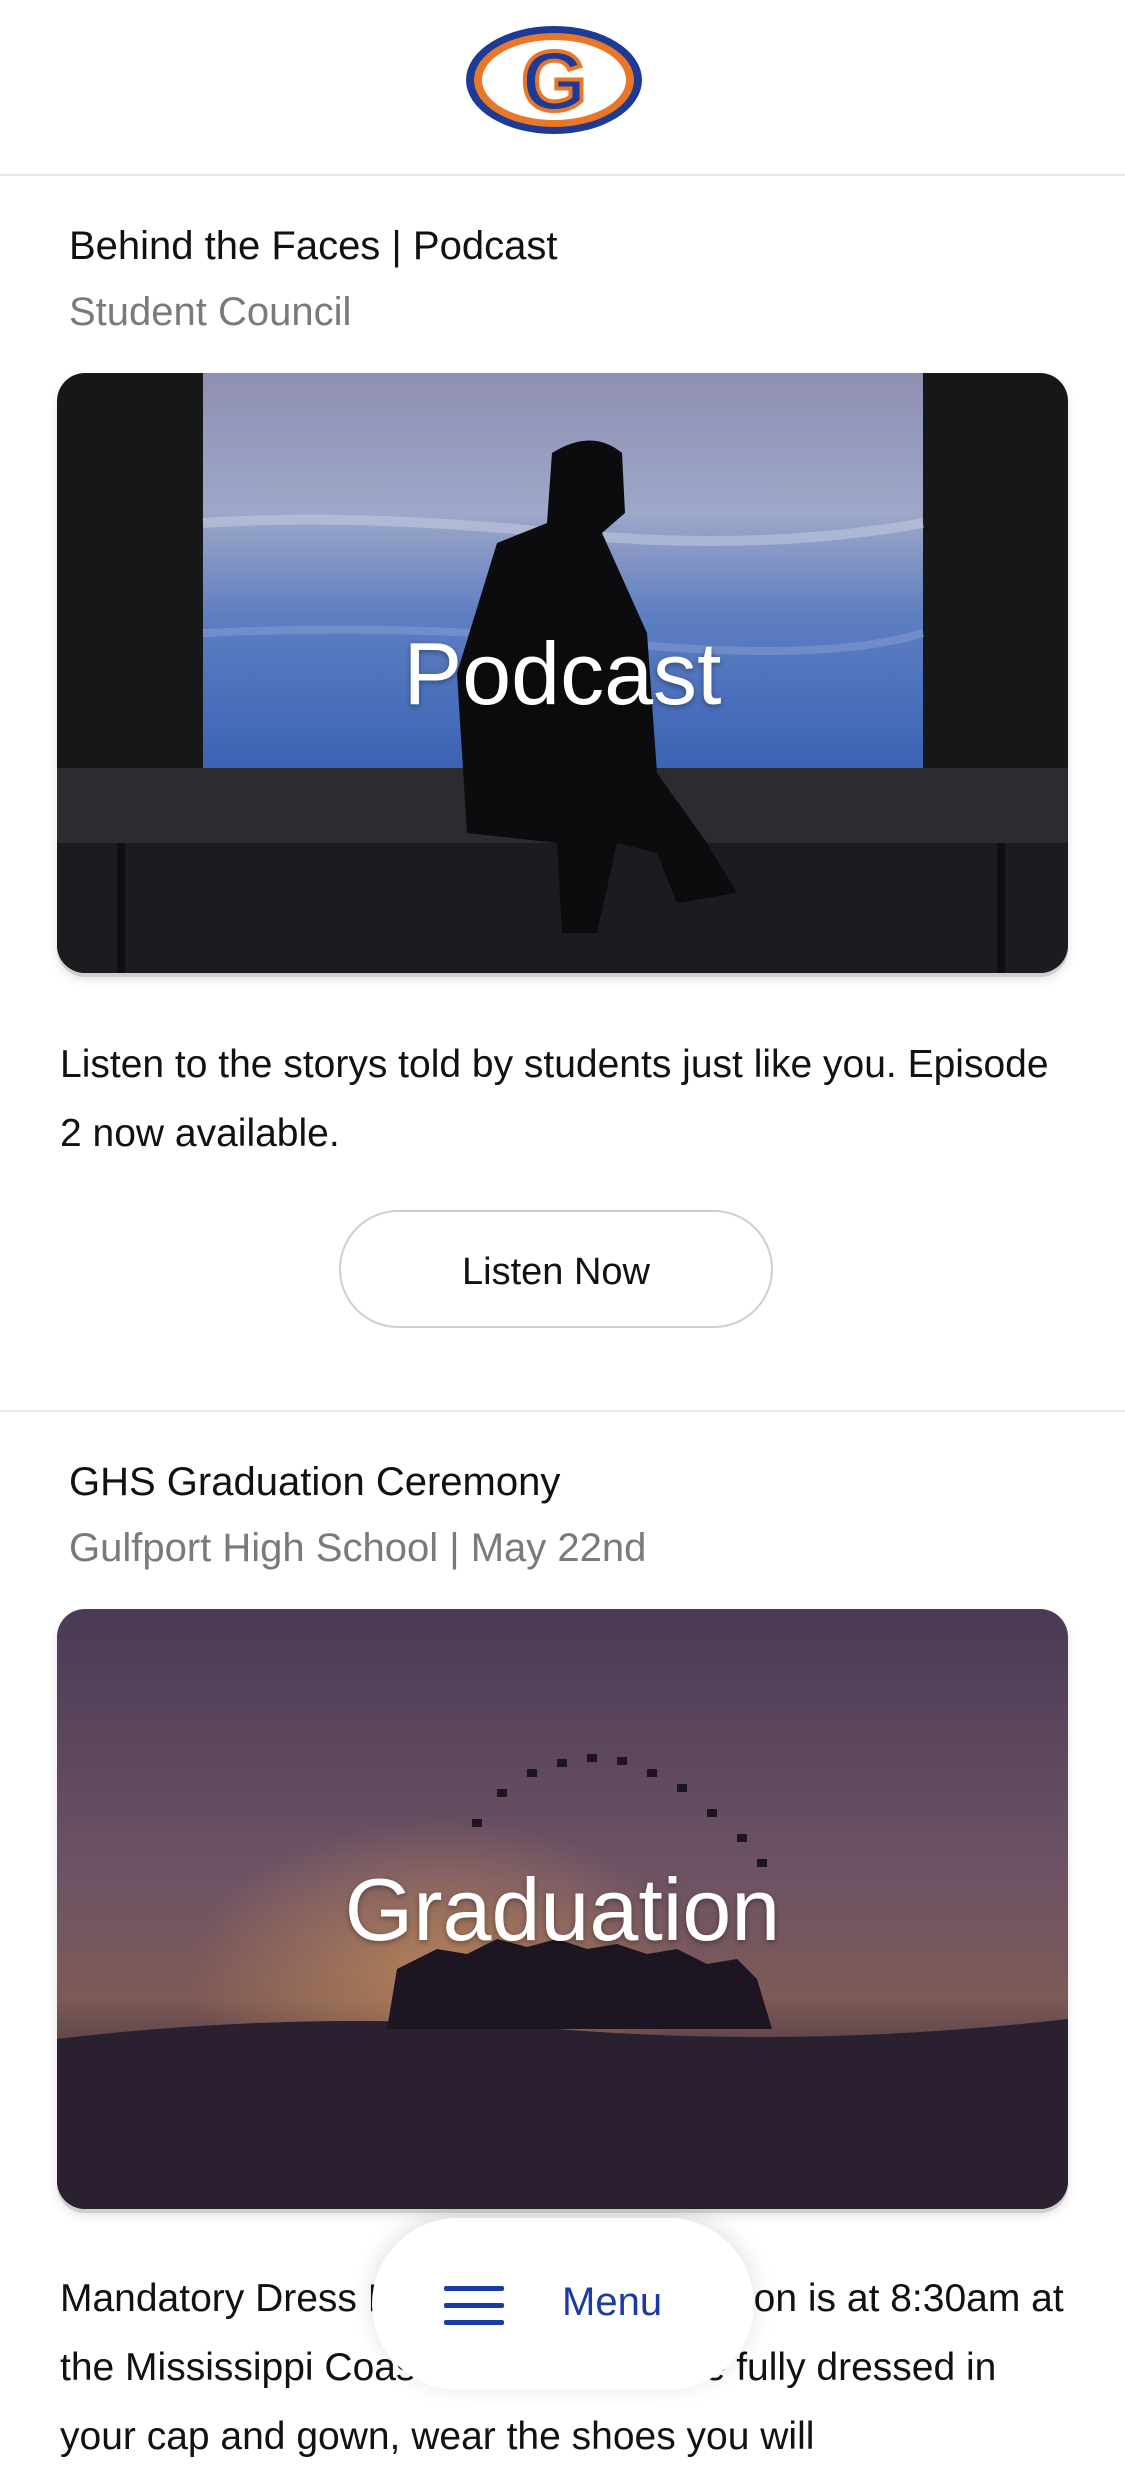 The height and width of the screenshot is (2471, 1125). What do you see at coordinates (474, 2306) in the screenshot?
I see `hamburger-icon` at bounding box center [474, 2306].